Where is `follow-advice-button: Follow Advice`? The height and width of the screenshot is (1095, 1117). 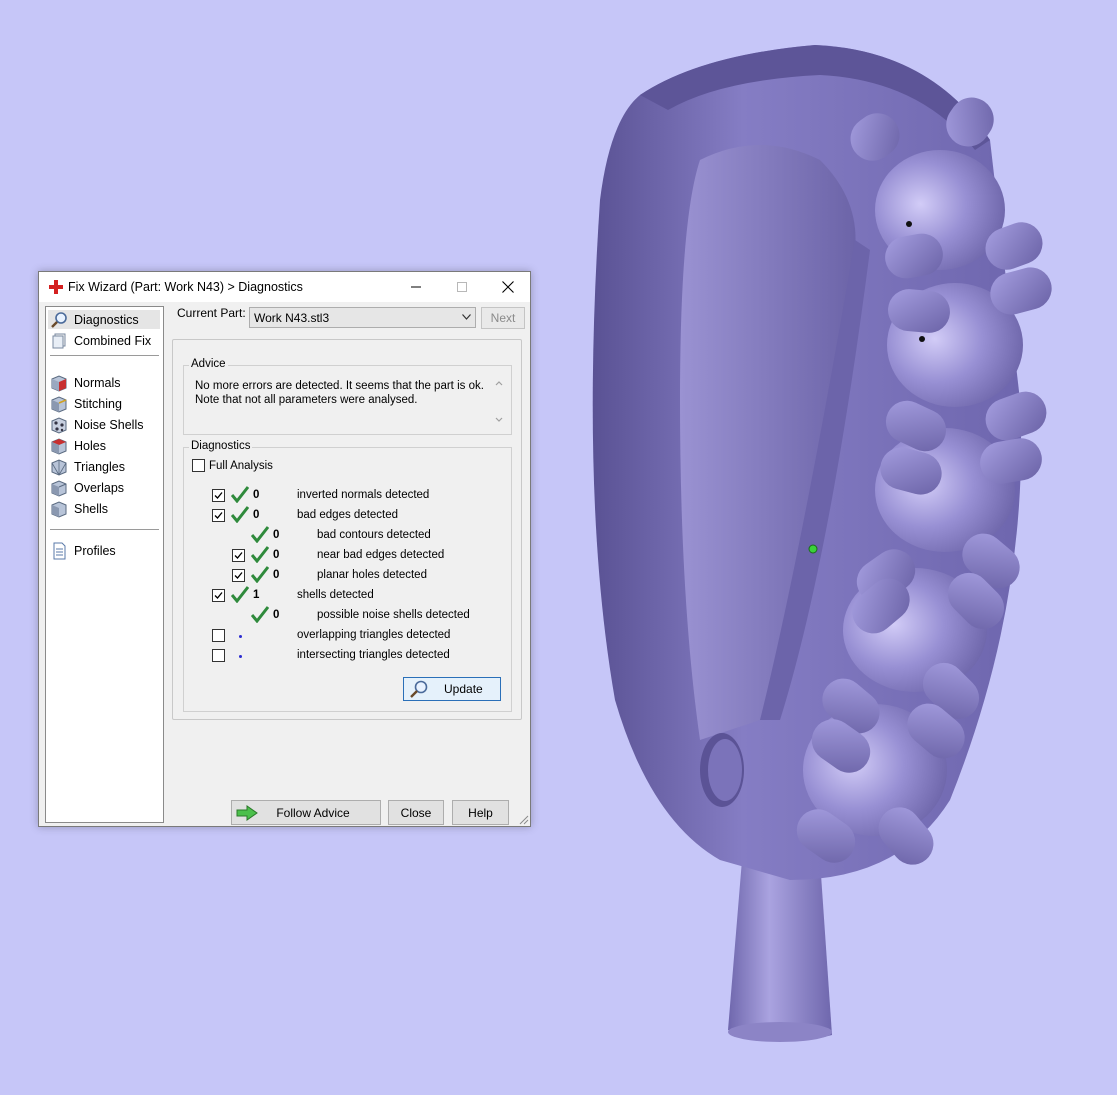 follow-advice-button: Follow Advice is located at coordinates (306, 812).